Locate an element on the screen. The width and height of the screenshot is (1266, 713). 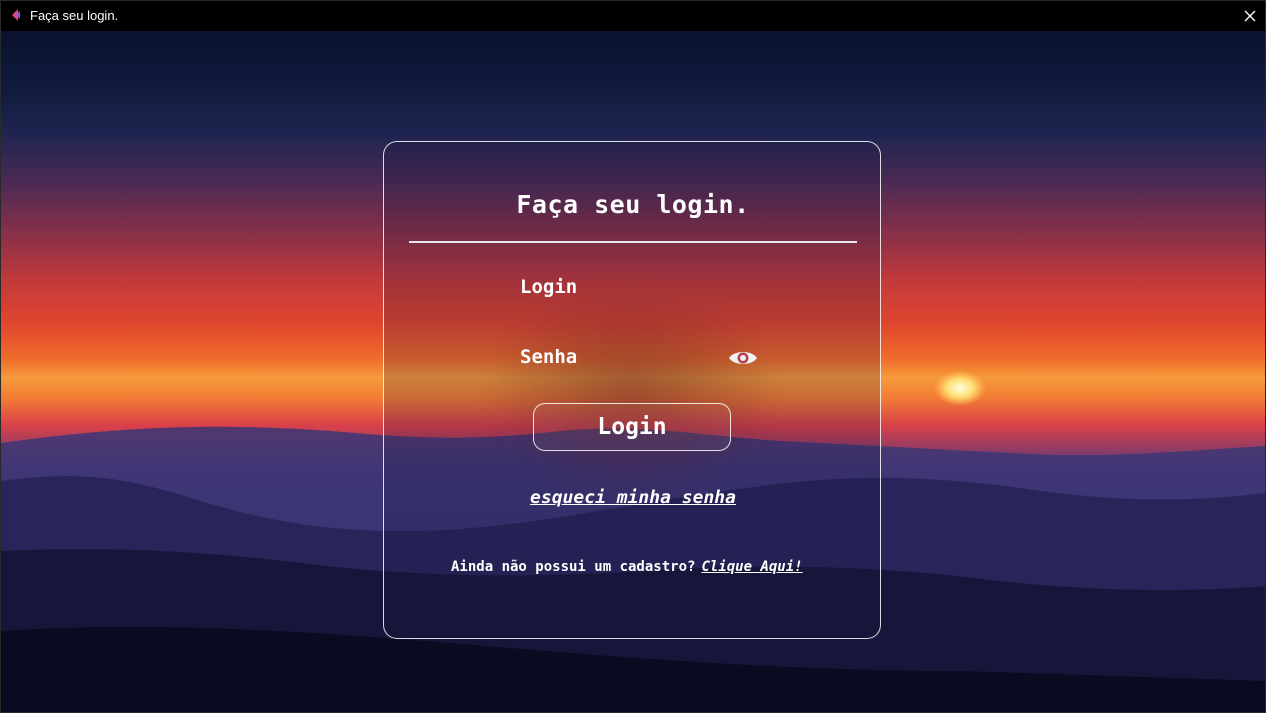
login-field: Login is located at coordinates (548, 287).